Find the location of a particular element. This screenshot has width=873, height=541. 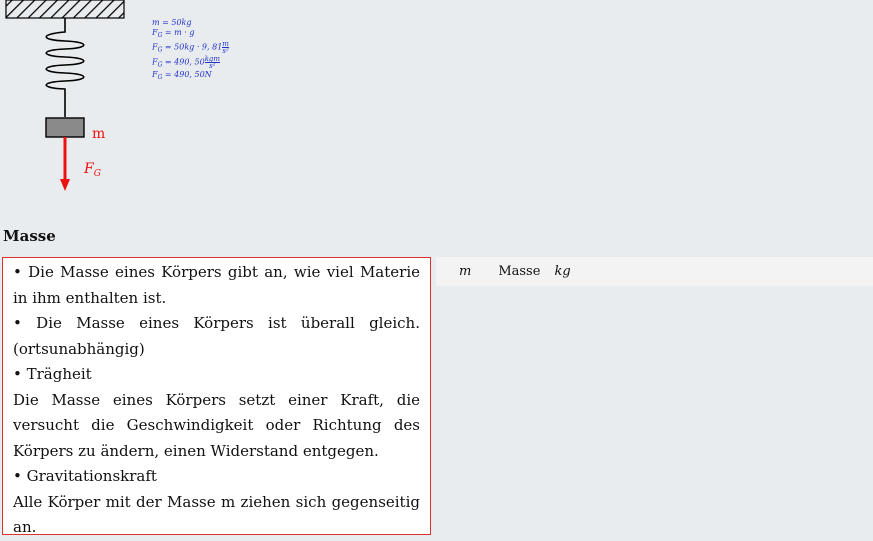

mass-label: m is located at coordinates (98, 134).